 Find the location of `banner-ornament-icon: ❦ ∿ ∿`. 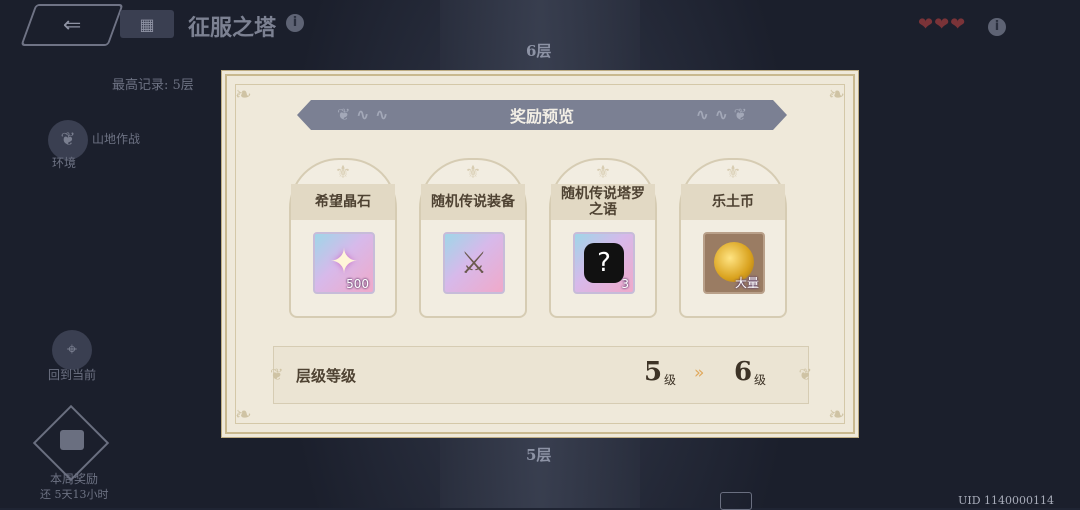

banner-ornament-icon: ❦ ∿ ∿ is located at coordinates (363, 114).